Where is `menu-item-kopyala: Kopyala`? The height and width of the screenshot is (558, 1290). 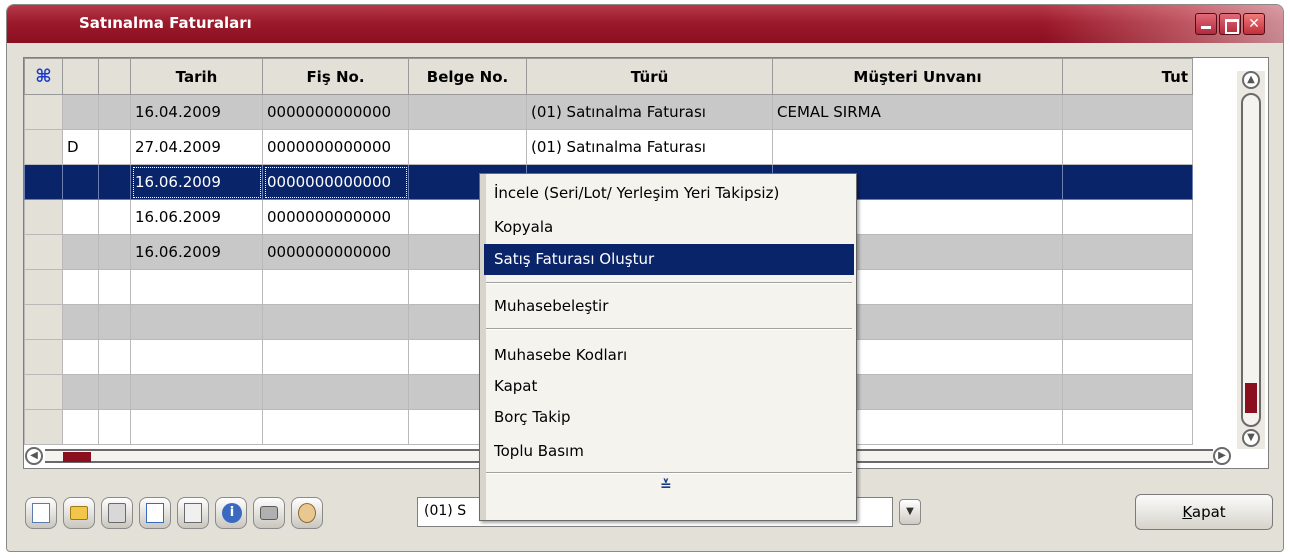
menu-item-kopyala: Kopyala is located at coordinates (669, 227).